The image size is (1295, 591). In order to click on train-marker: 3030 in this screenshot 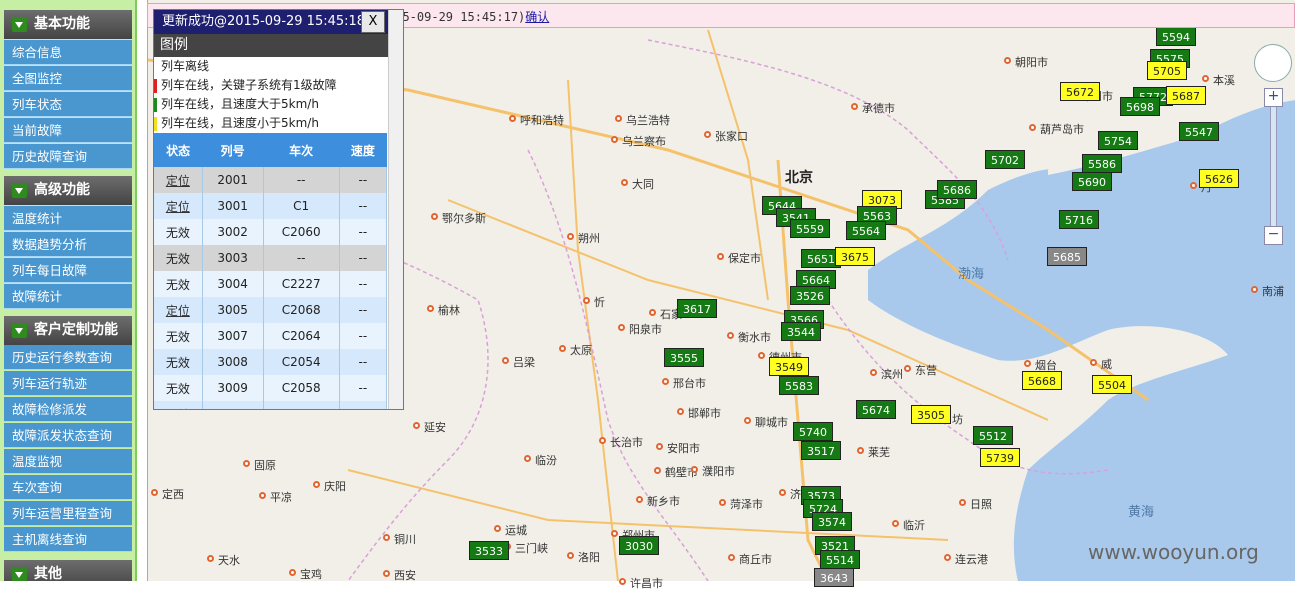, I will do `click(639, 545)`.